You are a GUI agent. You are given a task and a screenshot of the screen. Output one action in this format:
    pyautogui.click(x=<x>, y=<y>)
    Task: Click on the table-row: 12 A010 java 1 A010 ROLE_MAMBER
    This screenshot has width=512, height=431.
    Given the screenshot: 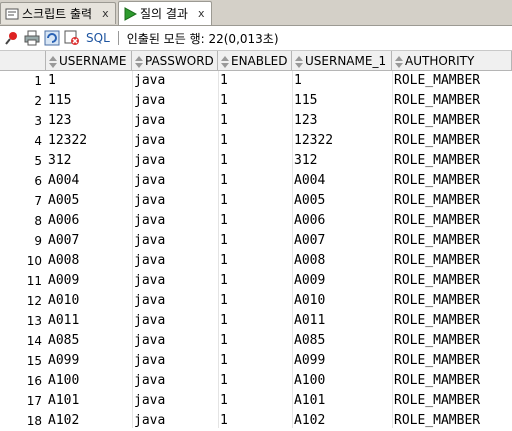 What is the action you would take?
    pyautogui.click(x=256, y=301)
    